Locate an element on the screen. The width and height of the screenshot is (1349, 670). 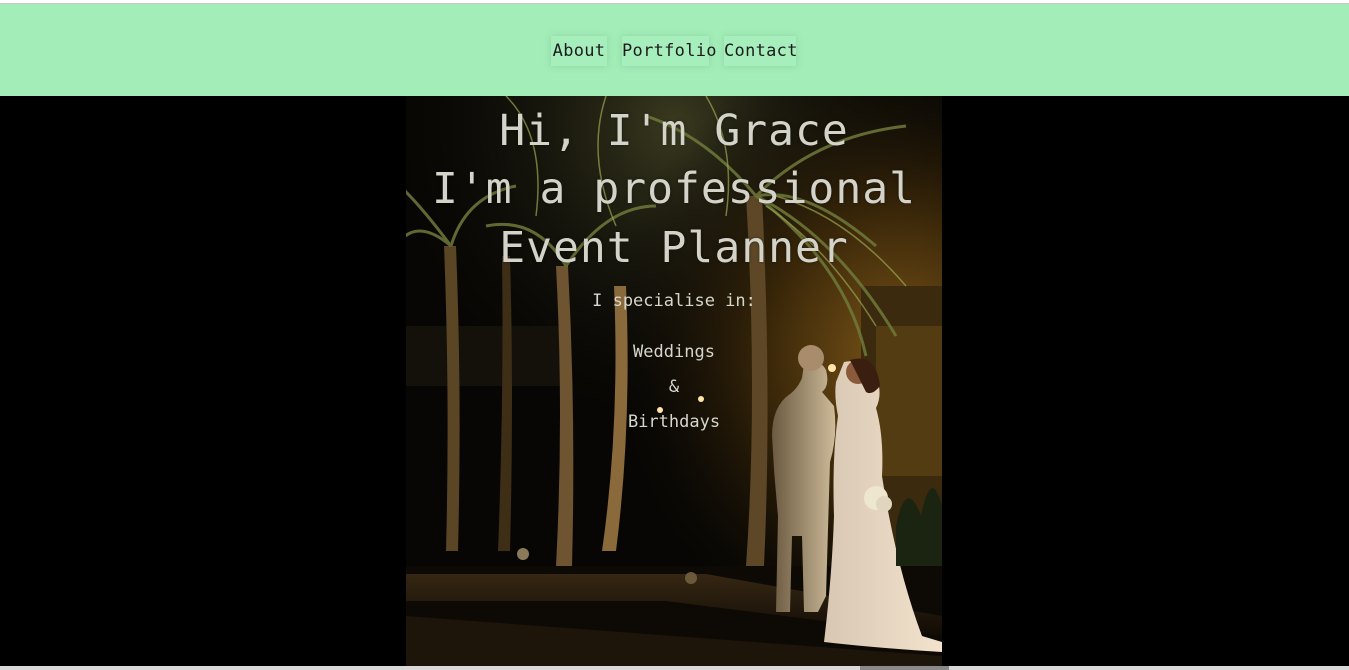
hero-heading-line-1: Hi, I'm Grace is located at coordinates (674, 131).